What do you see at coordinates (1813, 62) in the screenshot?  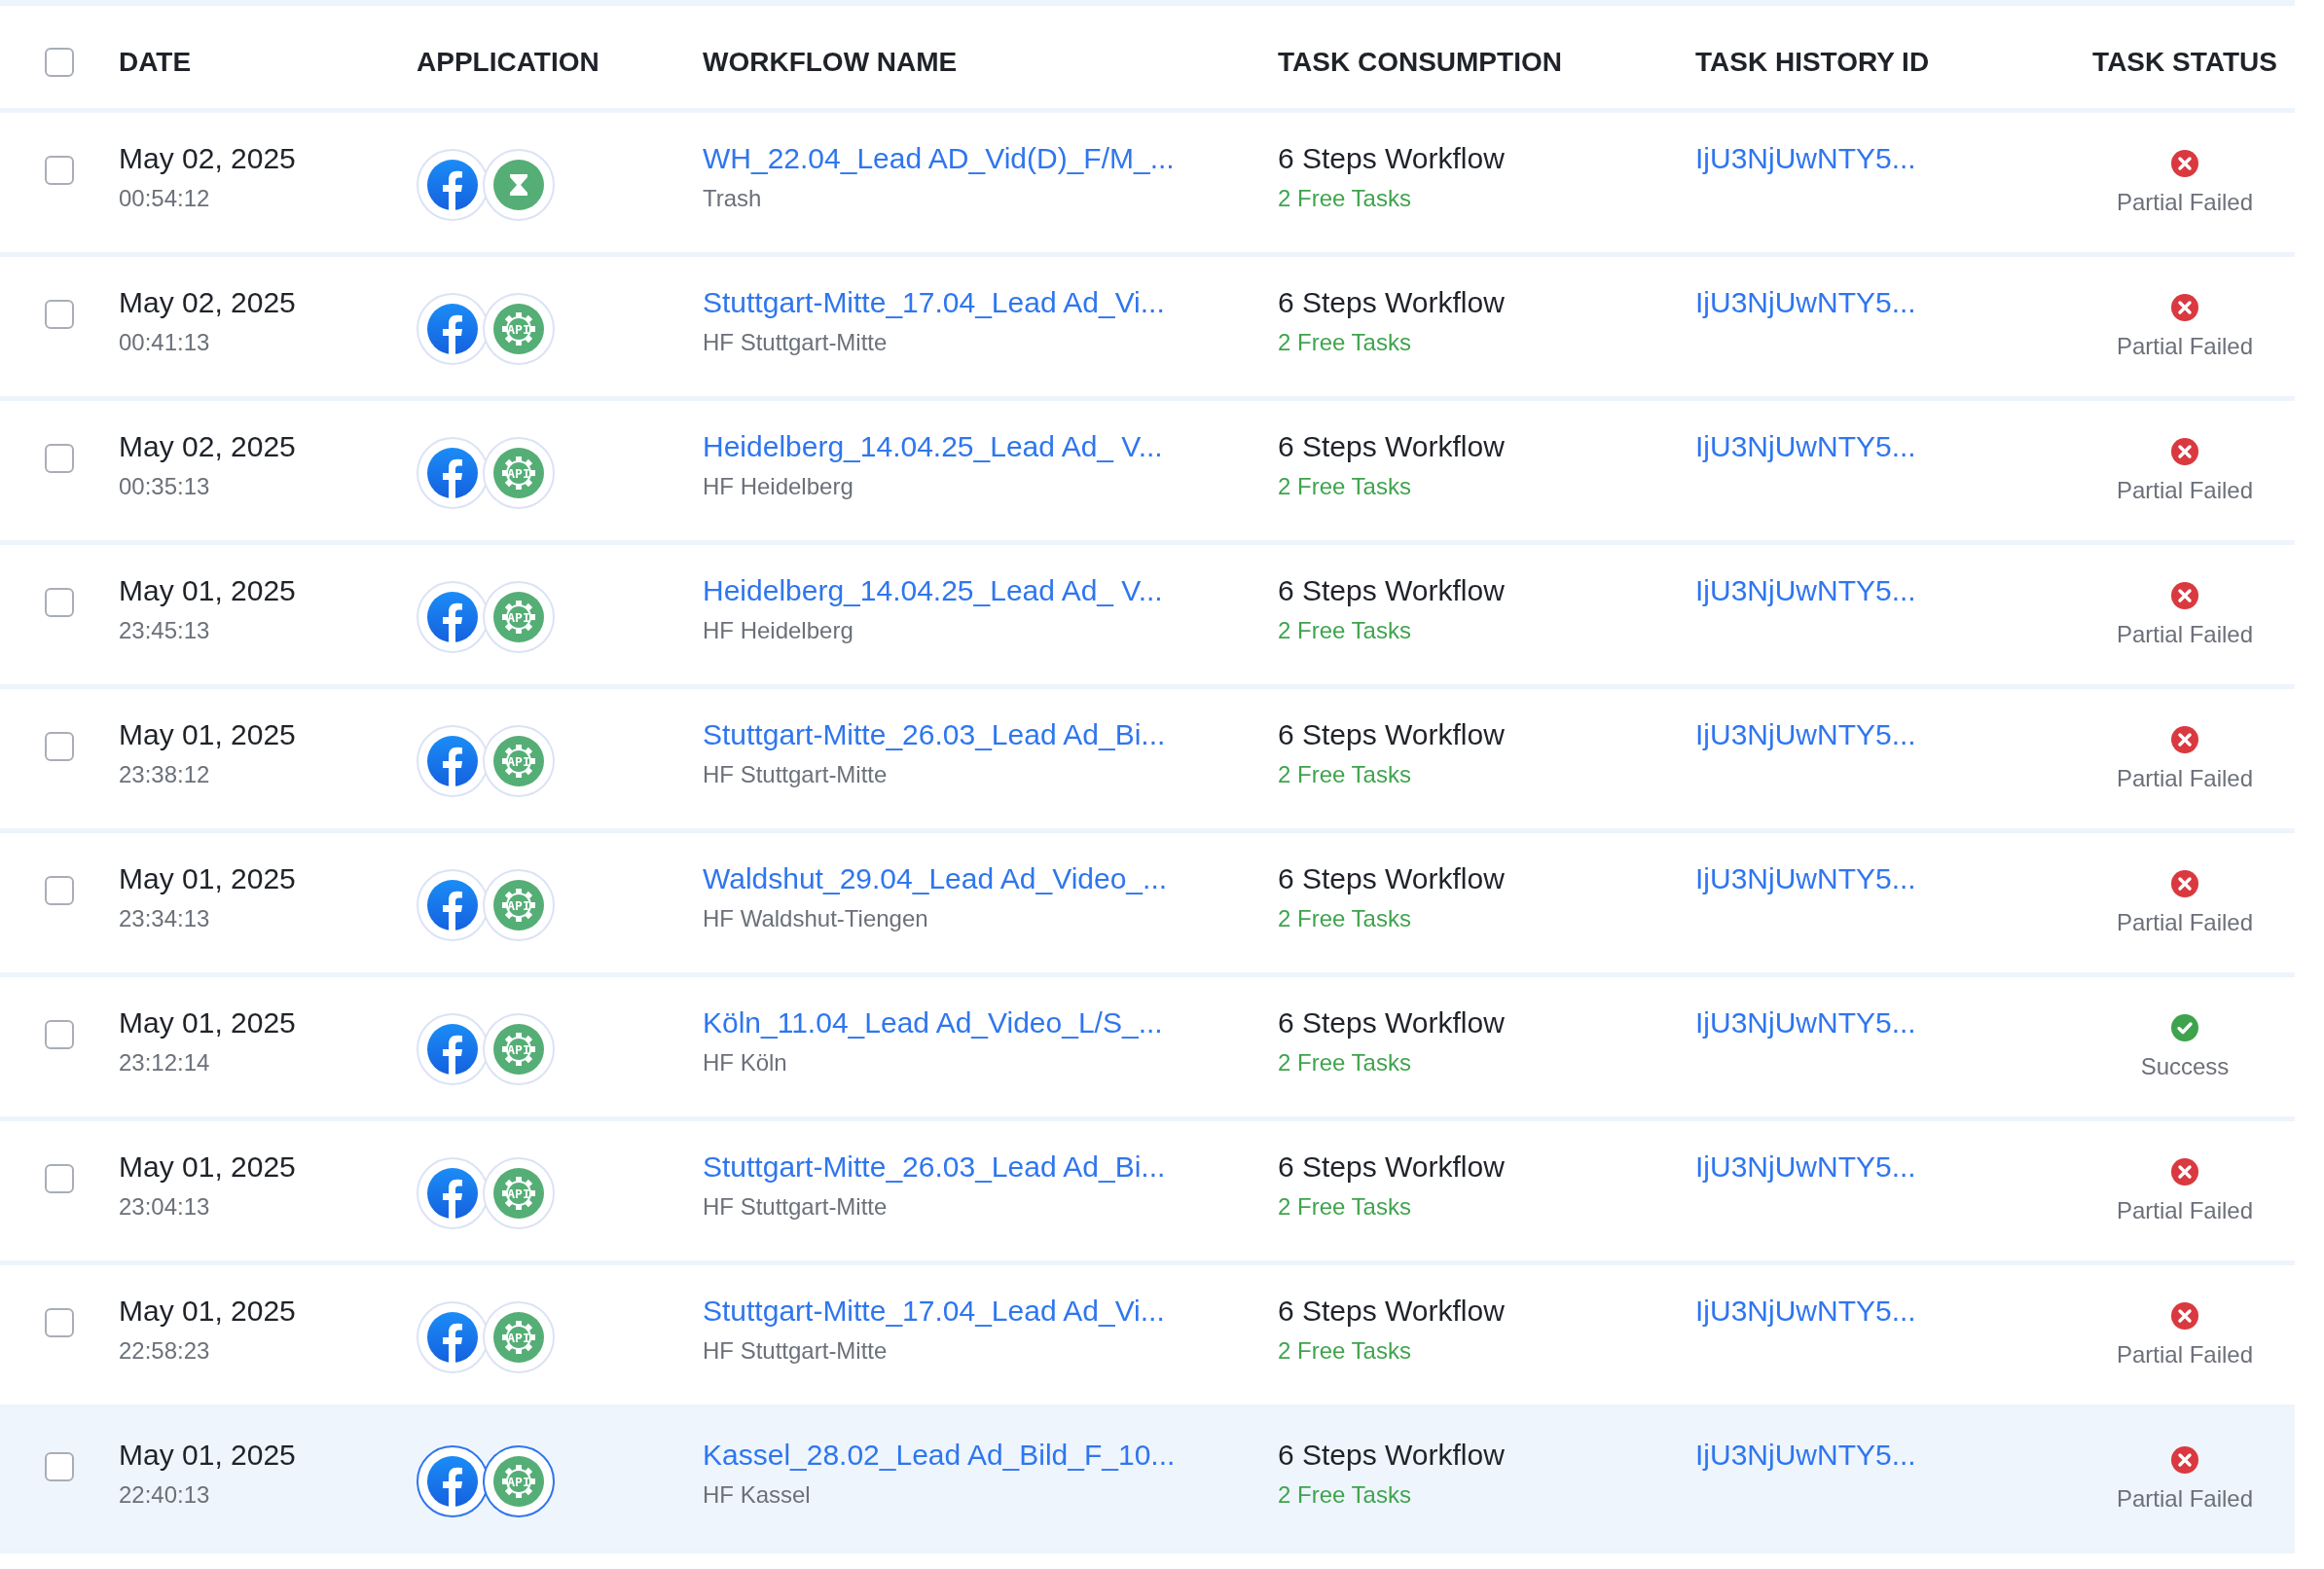 I see `column-header: TASK HISTORY ID` at bounding box center [1813, 62].